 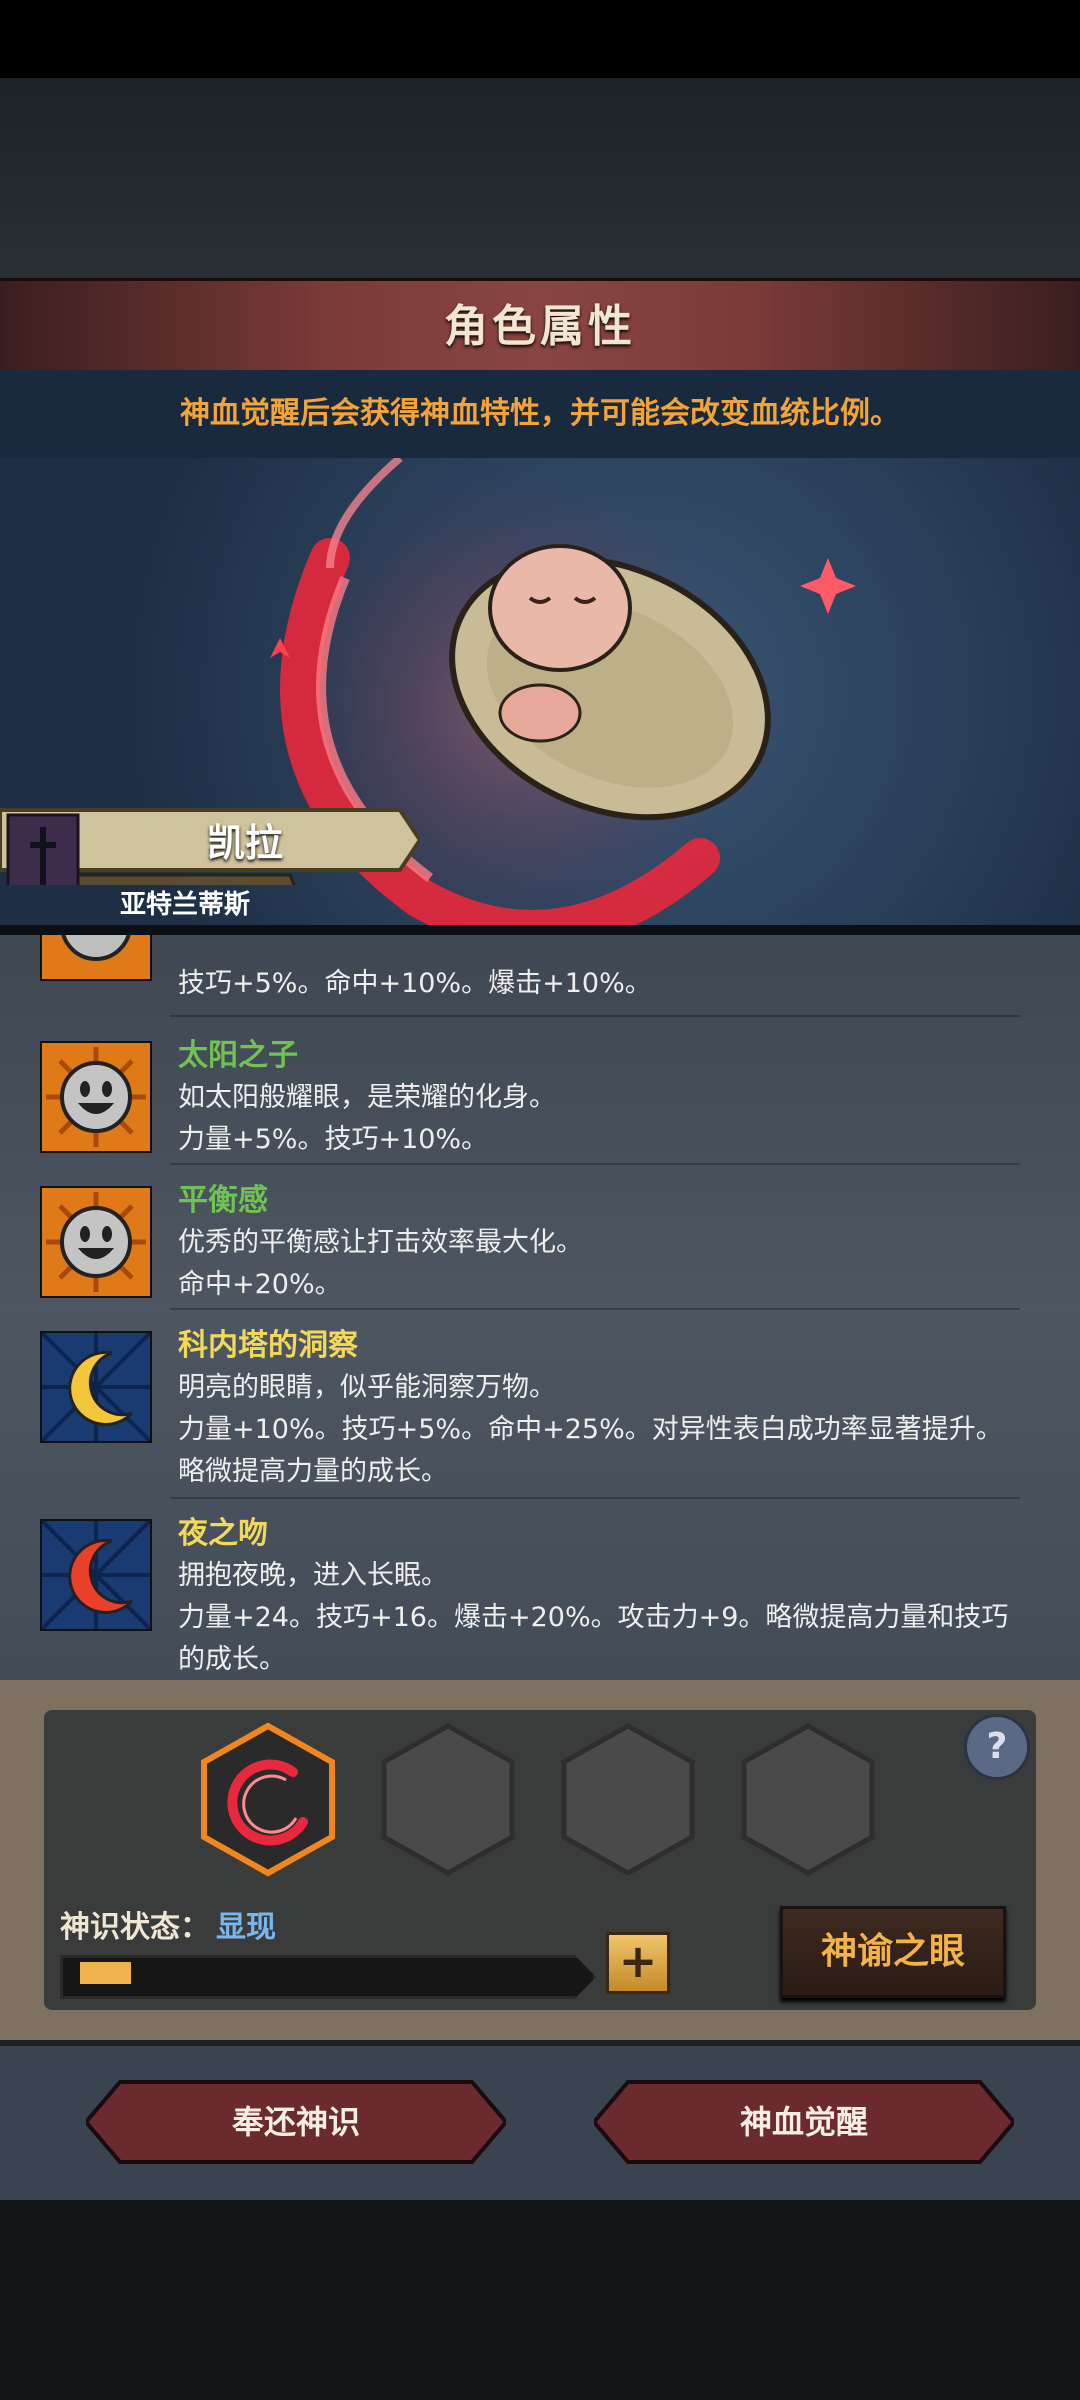 I want to click on plus-icon: +, so click(x=638, y=1963).